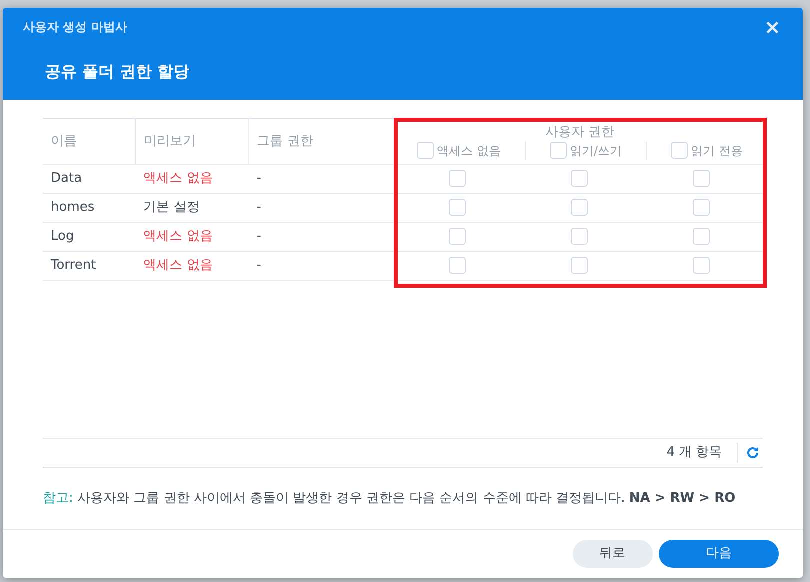 The width and height of the screenshot is (810, 582). Describe the element at coordinates (73, 208) in the screenshot. I see `table-cell: homes` at that location.